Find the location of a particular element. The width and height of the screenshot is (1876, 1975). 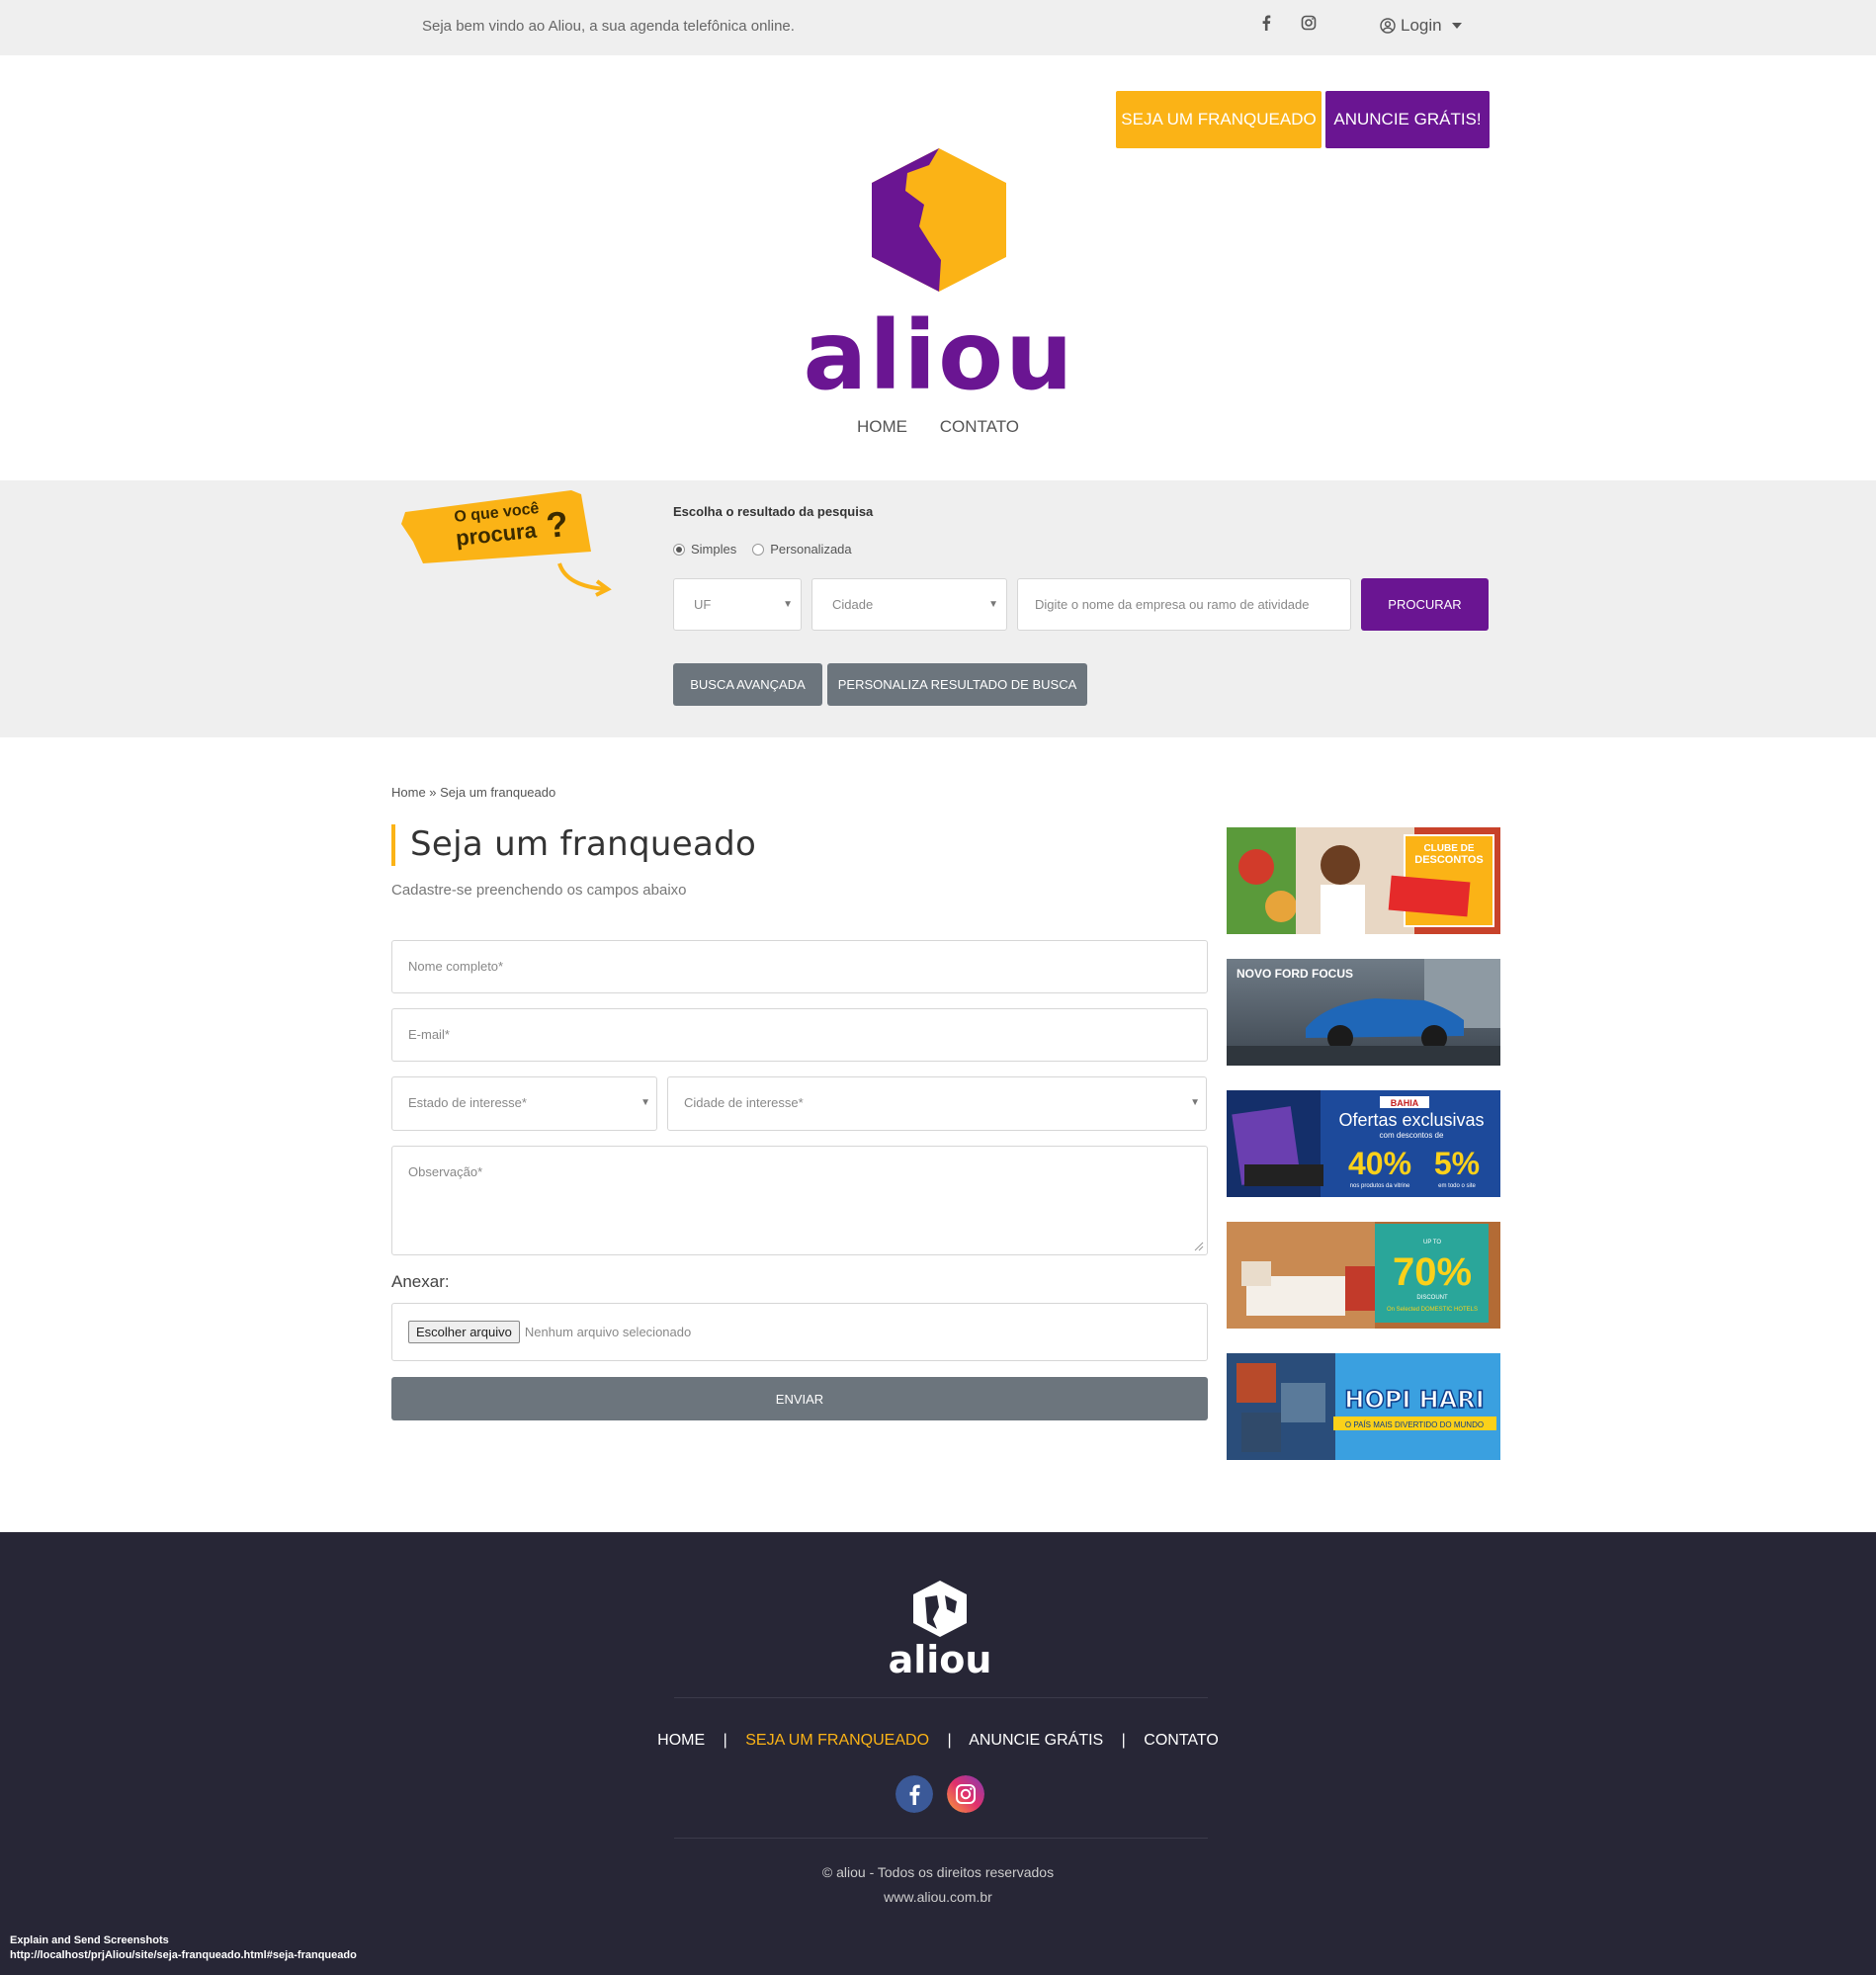

cidade-select: Cidade ▼ is located at coordinates (909, 604).